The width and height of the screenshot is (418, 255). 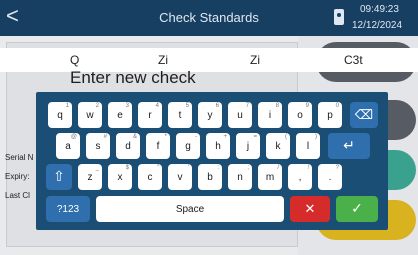 What do you see at coordinates (68, 209) in the screenshot?
I see `symbols-key: ?123` at bounding box center [68, 209].